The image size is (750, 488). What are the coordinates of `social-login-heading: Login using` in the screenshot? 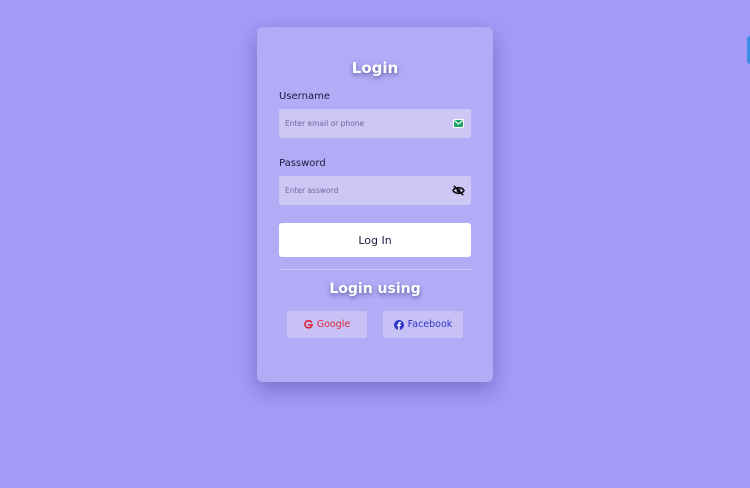 It's located at (375, 289).